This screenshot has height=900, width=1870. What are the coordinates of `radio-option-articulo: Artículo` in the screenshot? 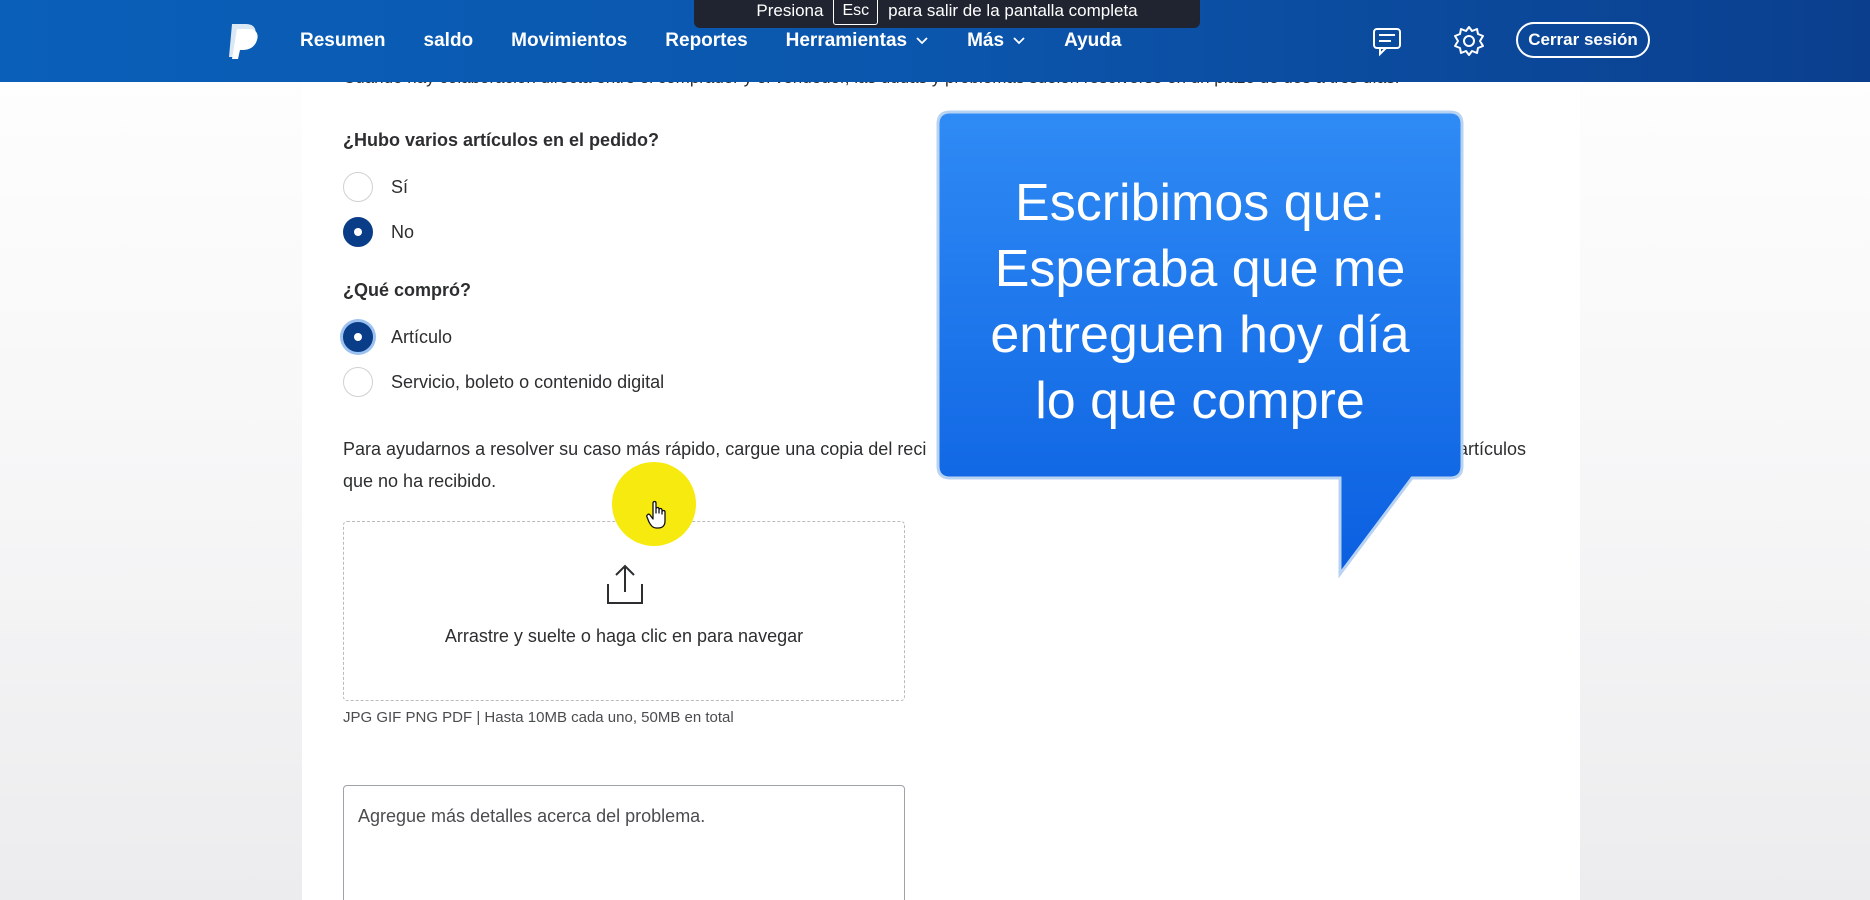 It's located at (397, 337).